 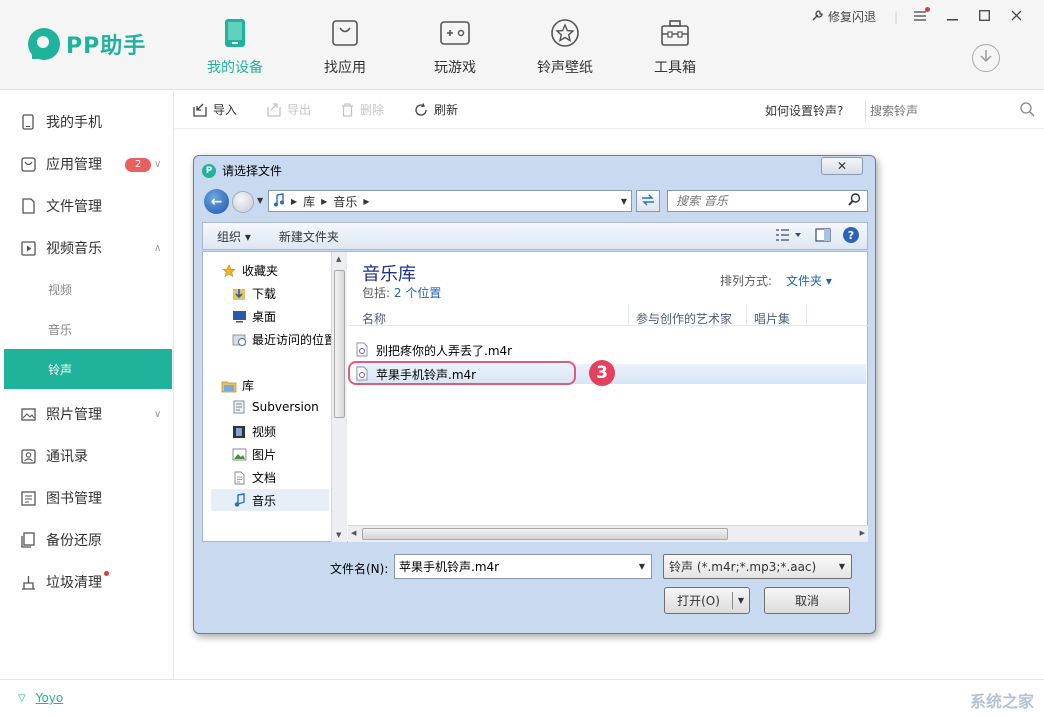 I want to click on open-button: 打开(O) ▼, so click(x=707, y=600).